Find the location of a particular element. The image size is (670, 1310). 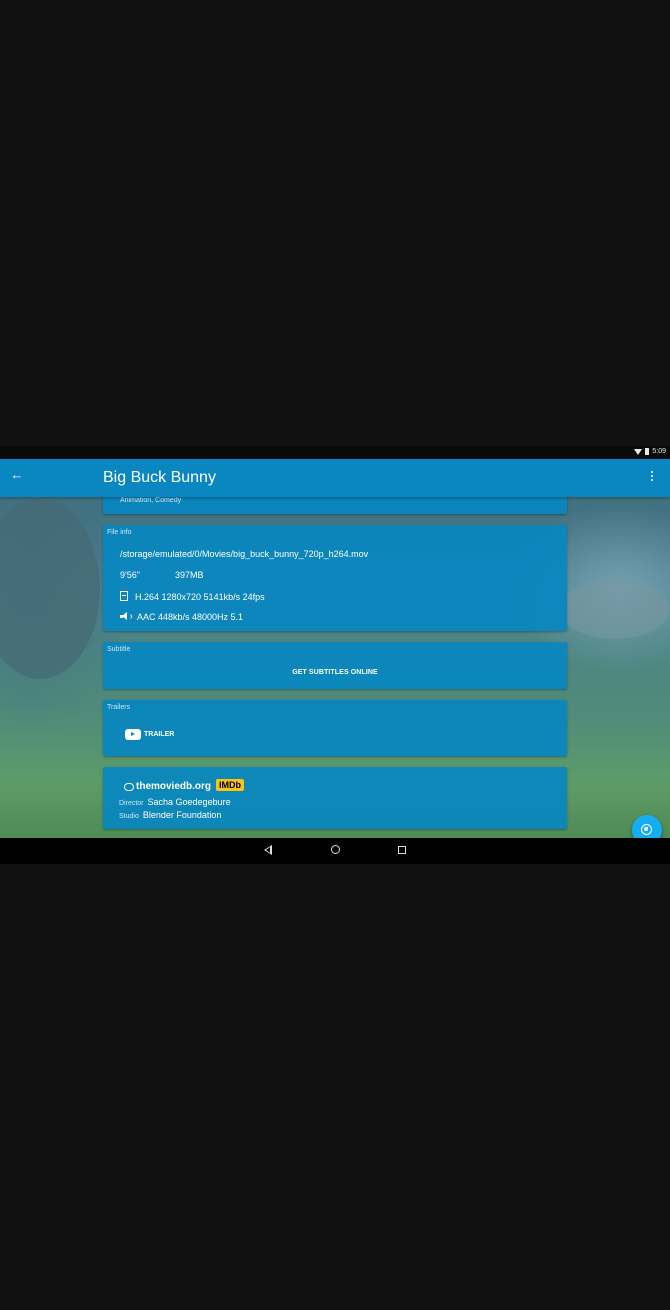

trailers-label: Trailers is located at coordinates (119, 707).